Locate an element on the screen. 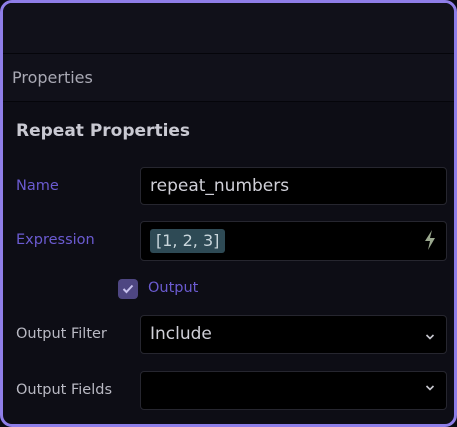 The width and height of the screenshot is (457, 427). name-label: Name is located at coordinates (37, 186).